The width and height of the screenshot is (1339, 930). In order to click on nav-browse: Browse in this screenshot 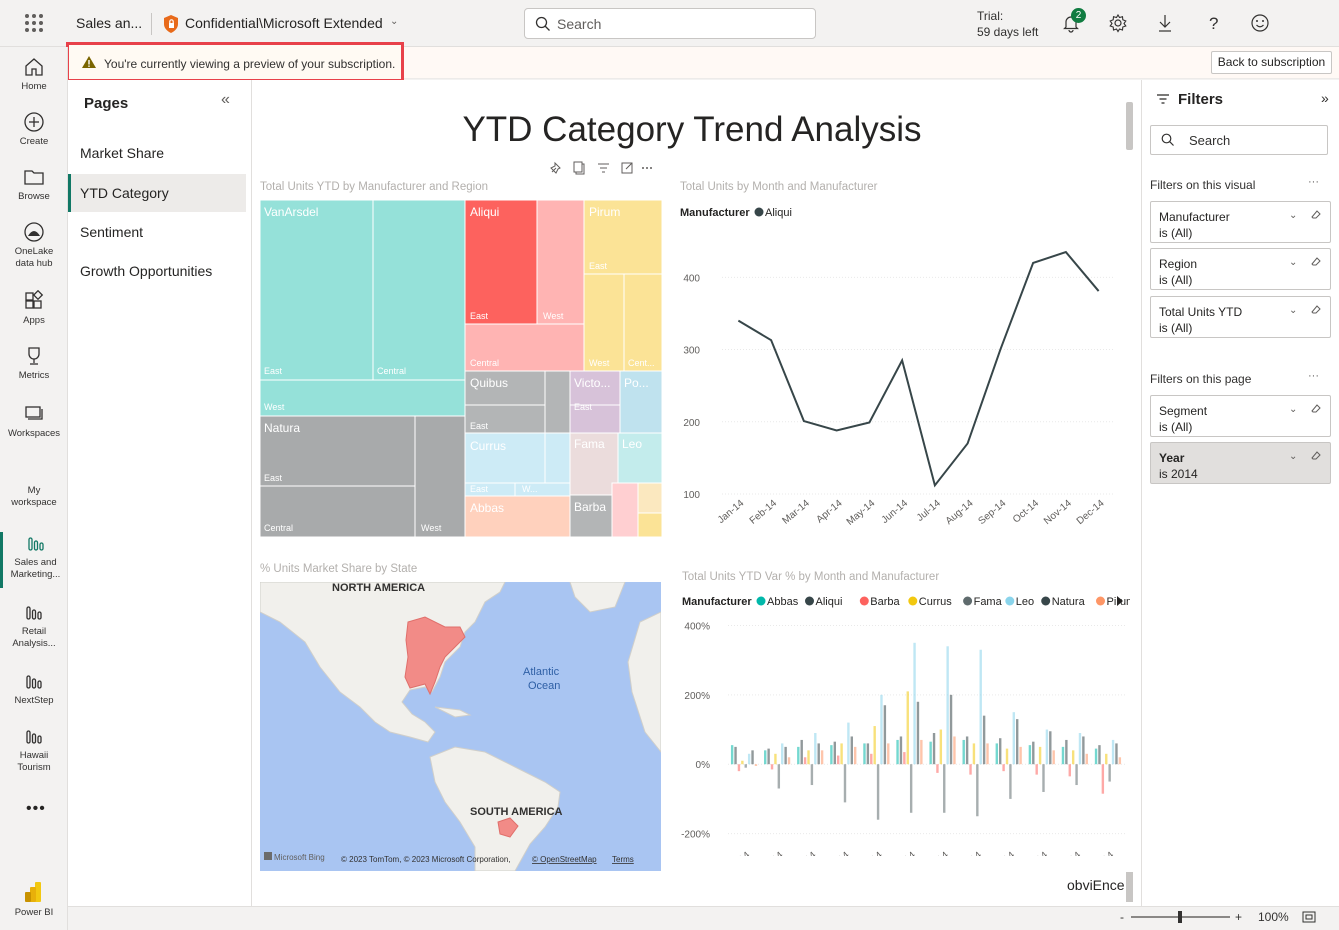, I will do `click(34, 184)`.